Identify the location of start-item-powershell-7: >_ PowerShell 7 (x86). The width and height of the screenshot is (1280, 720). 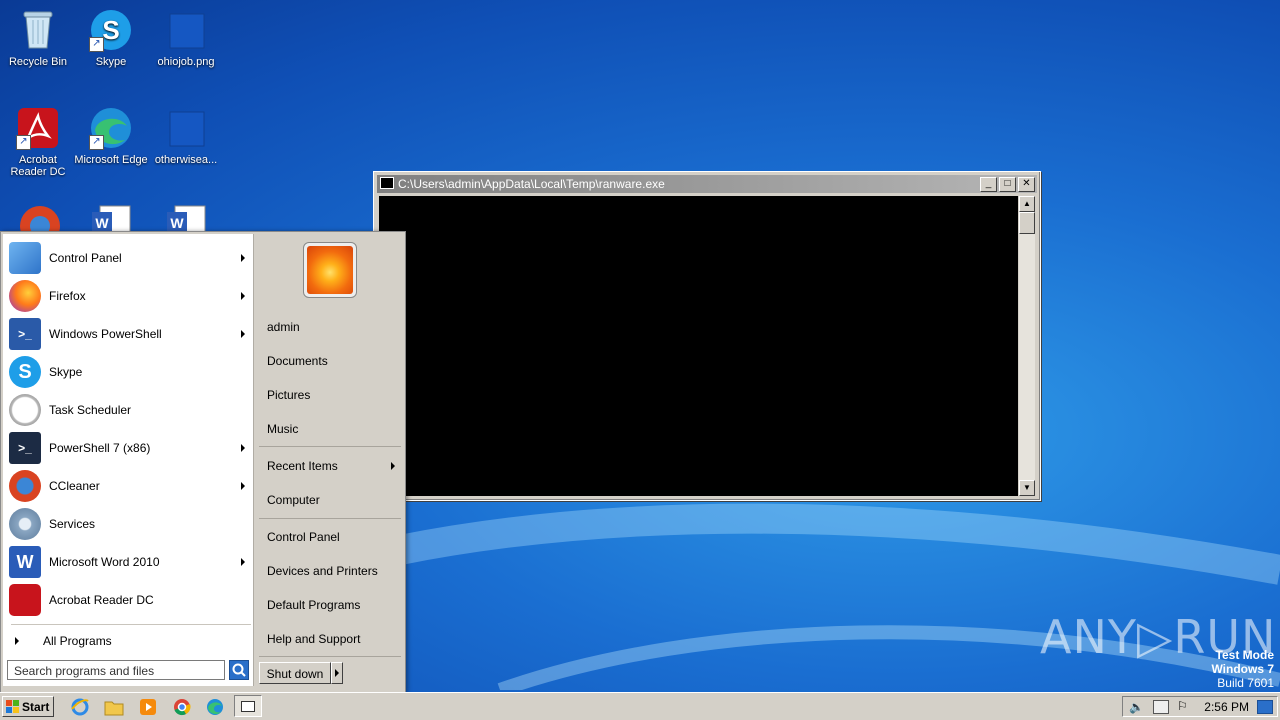
(130, 448).